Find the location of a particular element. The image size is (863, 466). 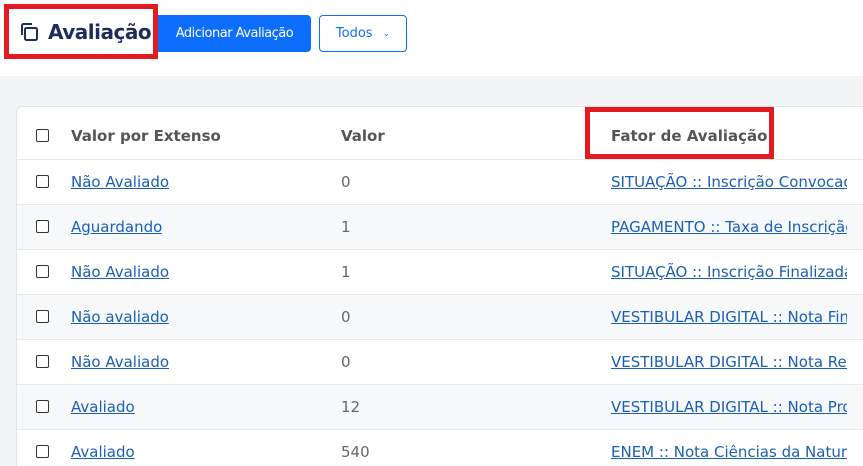

page-title: Avaliação is located at coordinates (100, 31).